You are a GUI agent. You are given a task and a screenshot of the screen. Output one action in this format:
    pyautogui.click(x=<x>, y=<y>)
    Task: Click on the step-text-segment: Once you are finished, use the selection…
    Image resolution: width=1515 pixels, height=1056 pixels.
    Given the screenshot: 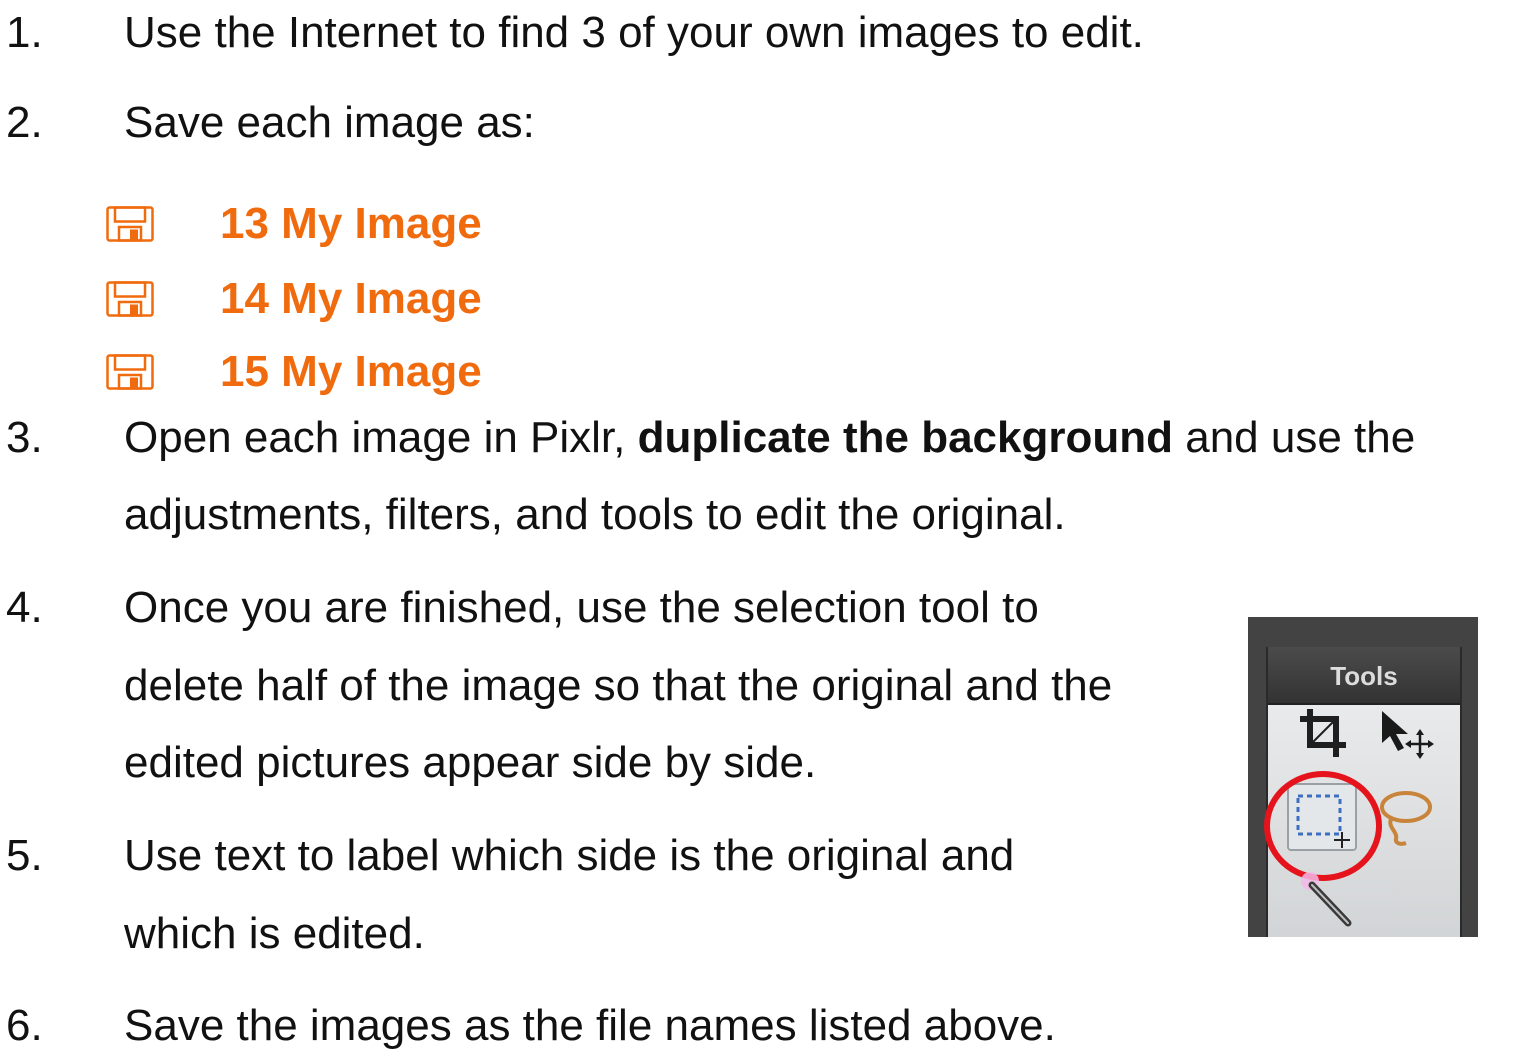 What is the action you would take?
    pyautogui.click(x=581, y=607)
    